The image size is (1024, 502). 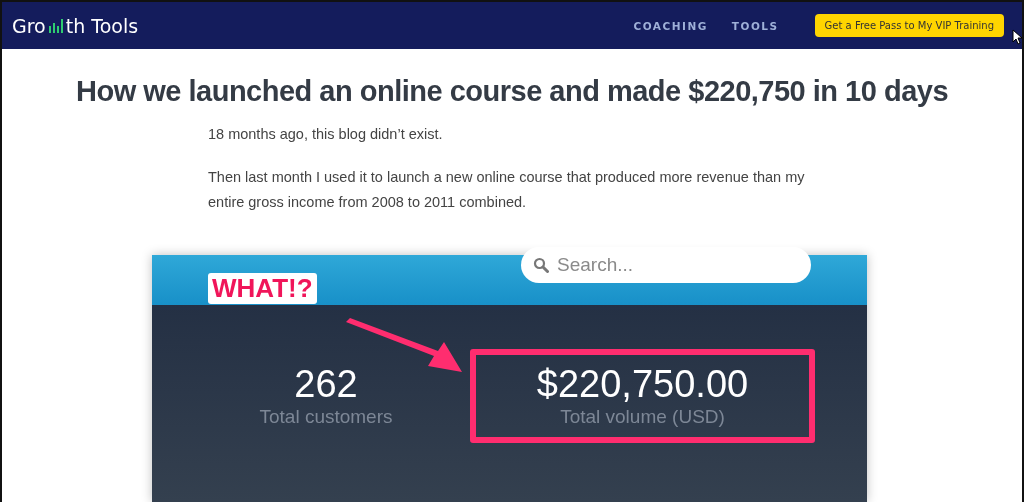 What do you see at coordinates (326, 134) in the screenshot?
I see `paragraph: 18 months ago, this blog didn’t exist.` at bounding box center [326, 134].